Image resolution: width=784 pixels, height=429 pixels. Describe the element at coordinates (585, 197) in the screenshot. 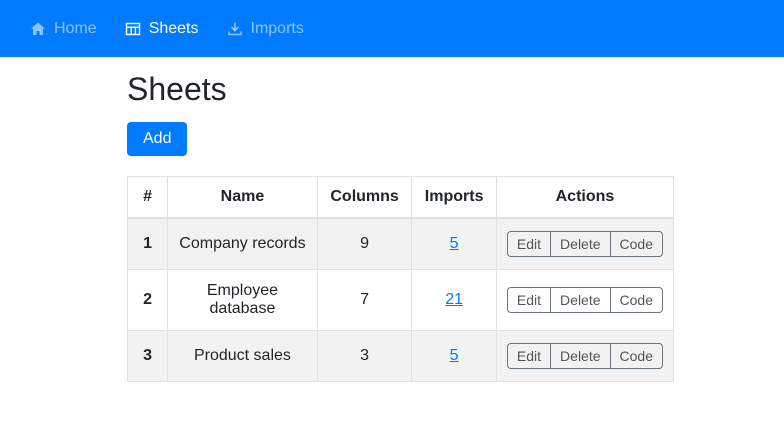

I see `header-actions: Actions` at that location.